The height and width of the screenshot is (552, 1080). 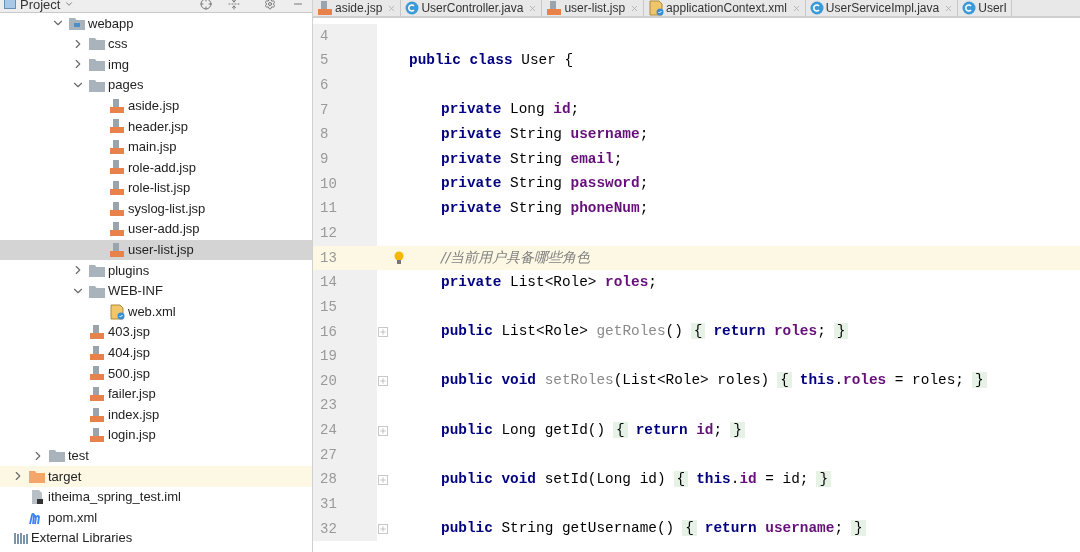 I want to click on code-line: public String getUsername() { return username; }, so click(x=653, y=529).